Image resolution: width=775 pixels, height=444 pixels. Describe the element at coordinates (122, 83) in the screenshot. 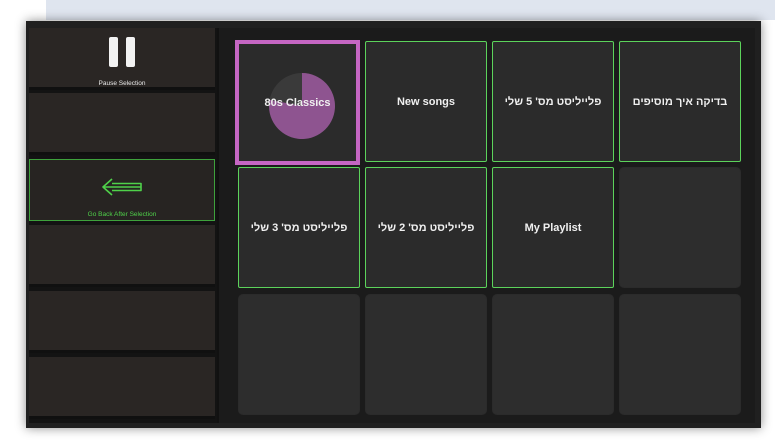

I see `pause-selection-label: Pause Selection` at that location.